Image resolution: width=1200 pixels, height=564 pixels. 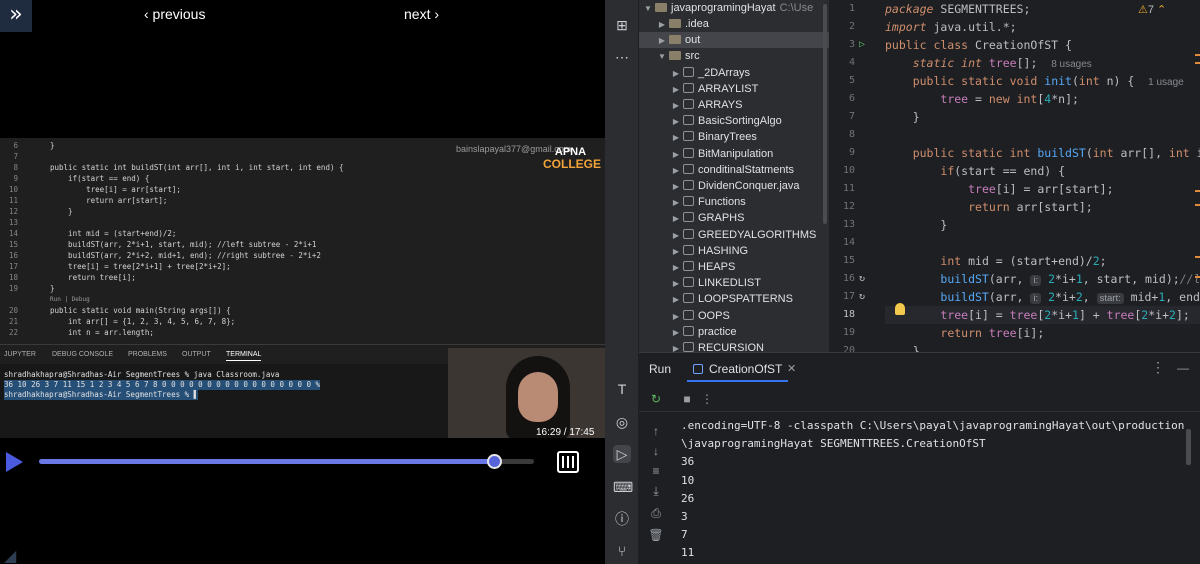 I want to click on more-run-icon: ⋮, so click(x=707, y=399).